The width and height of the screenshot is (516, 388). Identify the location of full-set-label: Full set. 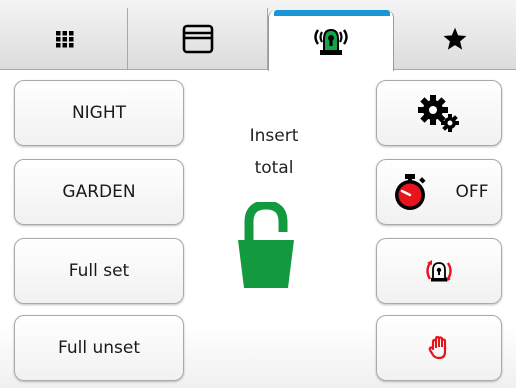
(99, 271).